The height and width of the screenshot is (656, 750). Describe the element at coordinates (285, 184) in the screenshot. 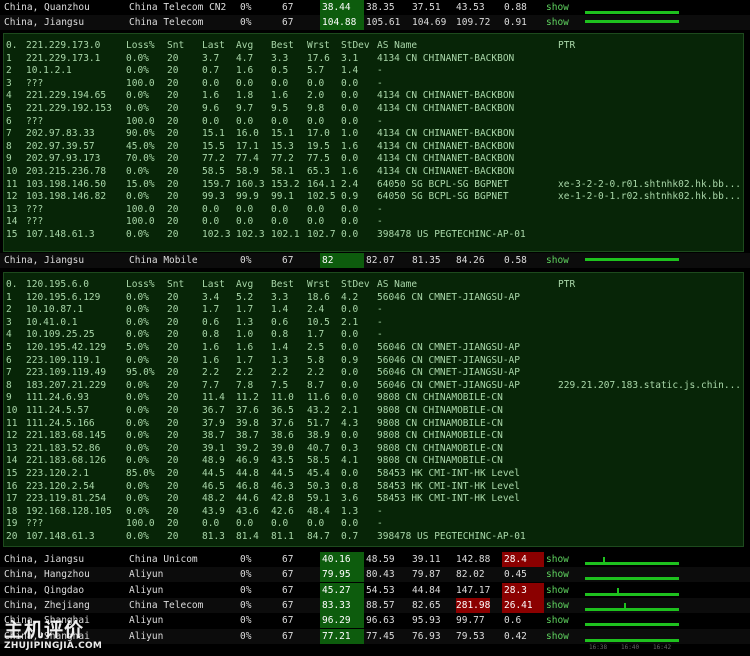

I see `hop-best: 153.2` at that location.